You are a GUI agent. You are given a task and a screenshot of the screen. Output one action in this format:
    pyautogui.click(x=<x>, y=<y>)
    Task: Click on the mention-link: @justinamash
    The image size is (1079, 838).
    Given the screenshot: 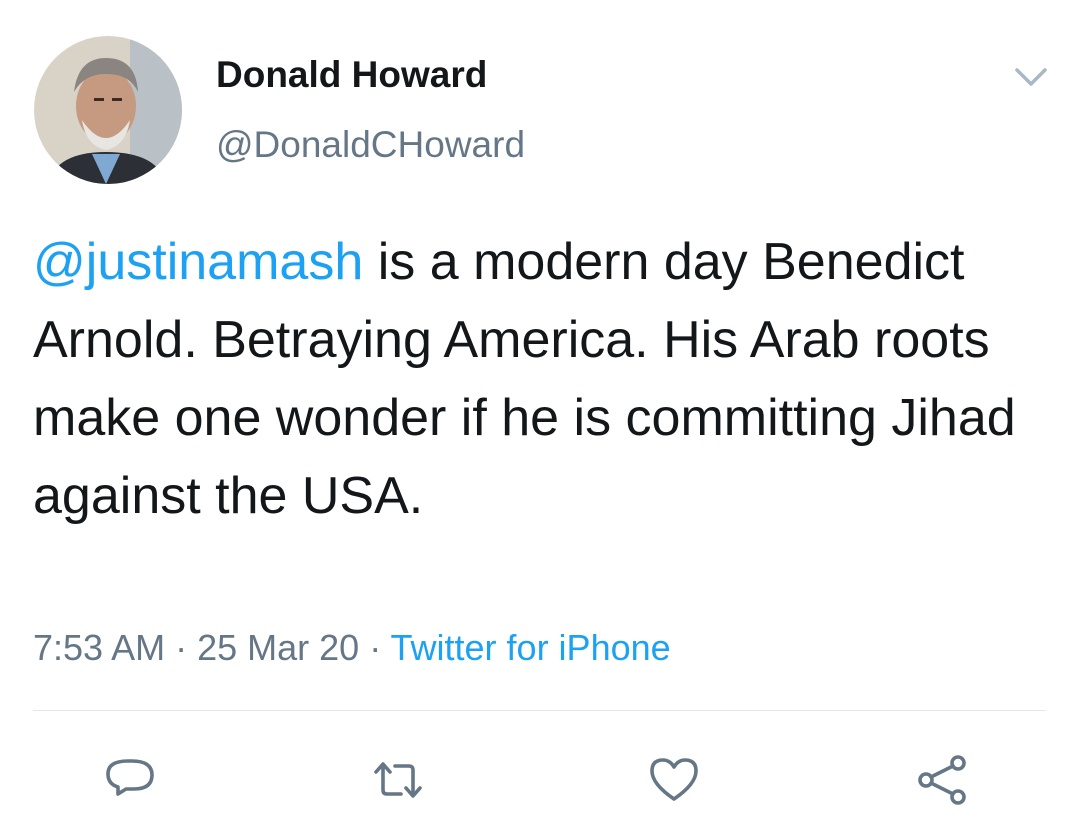 What is the action you would take?
    pyautogui.click(x=198, y=262)
    